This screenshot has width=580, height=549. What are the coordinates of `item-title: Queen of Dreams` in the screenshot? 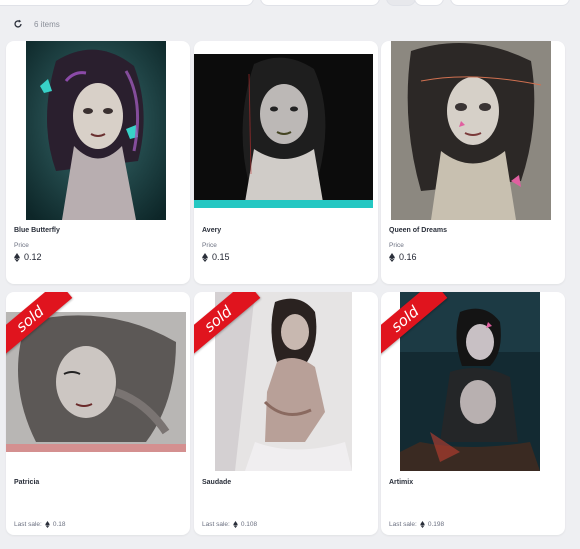 It's located at (418, 230).